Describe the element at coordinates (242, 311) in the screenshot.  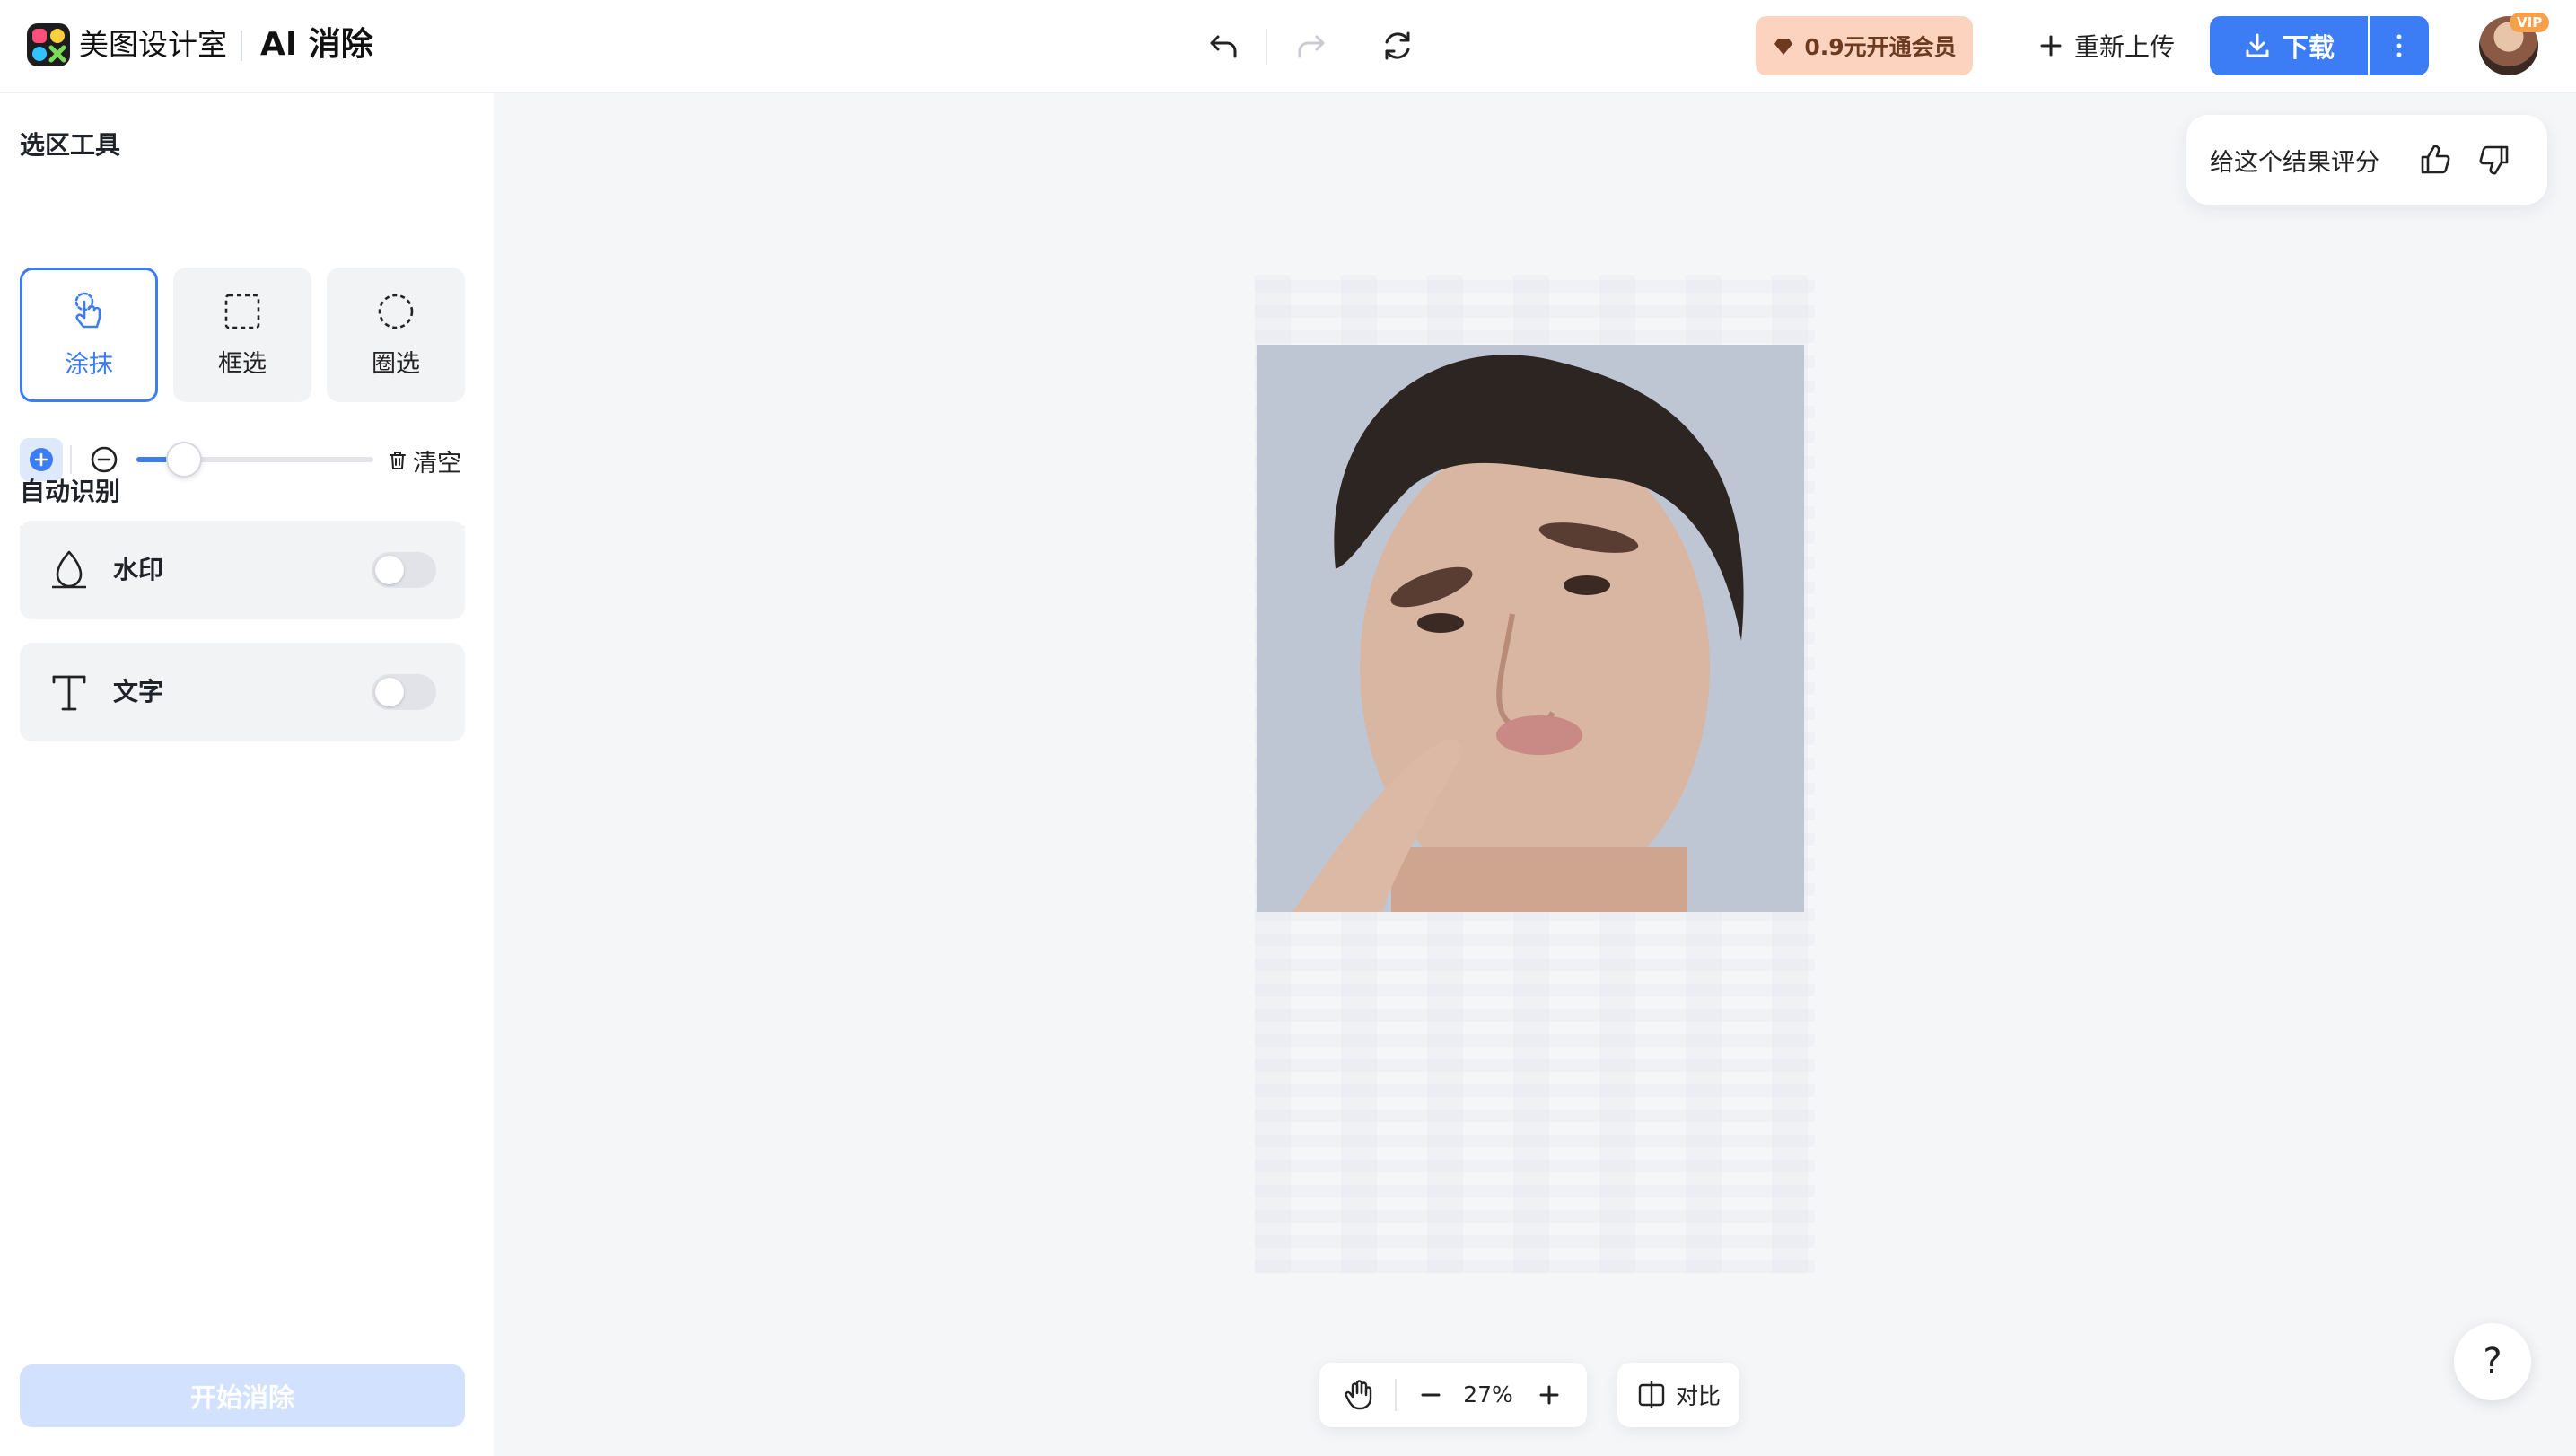
I see `rect-select-icon` at that location.